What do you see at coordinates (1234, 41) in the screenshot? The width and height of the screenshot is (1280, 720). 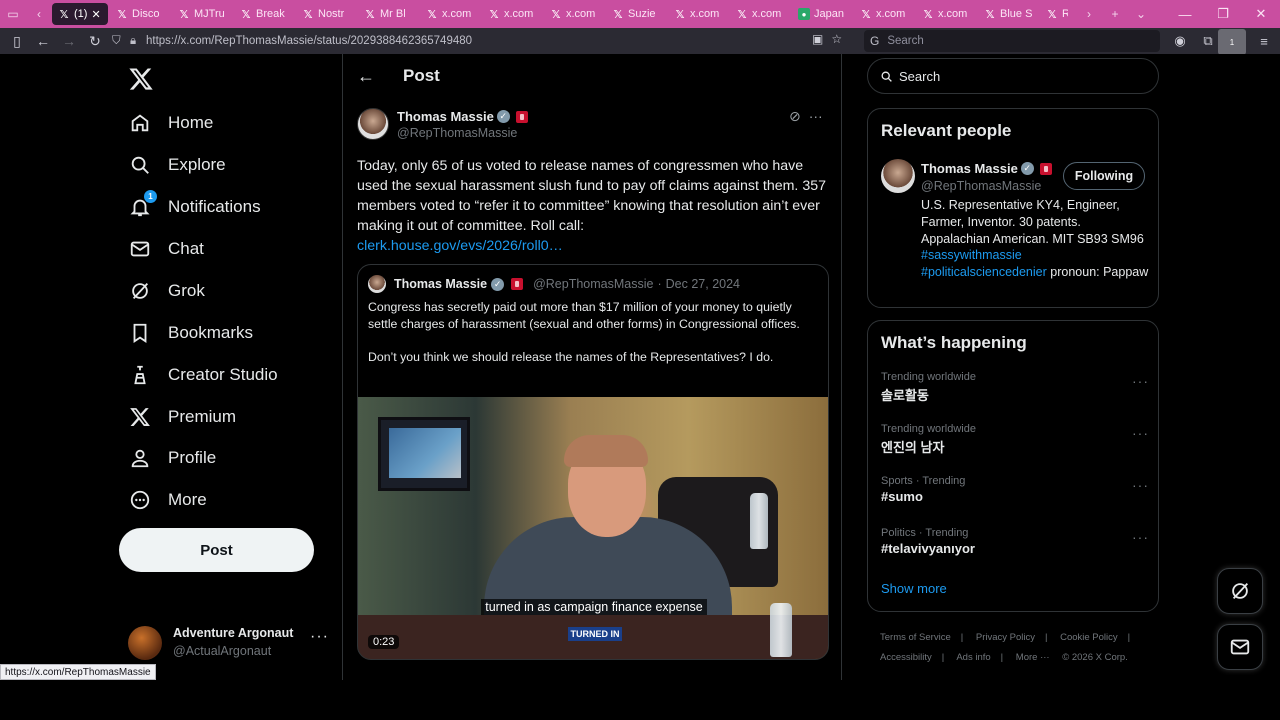 I see `ublock-icon: u1` at bounding box center [1234, 41].